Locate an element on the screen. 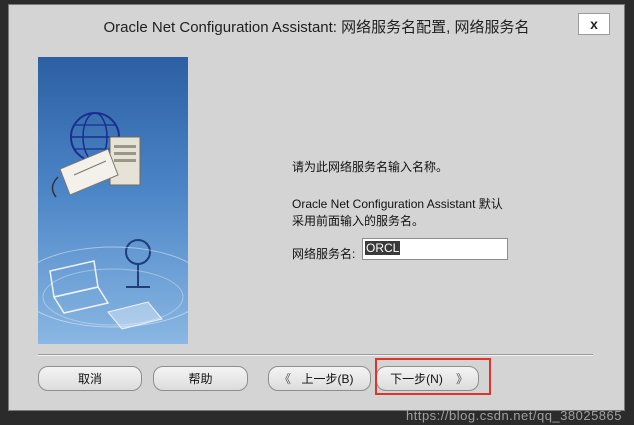  footer-divider is located at coordinates (315, 355).